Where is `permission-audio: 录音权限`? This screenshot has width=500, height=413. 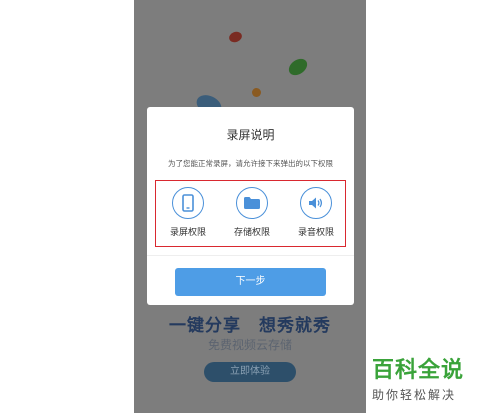 permission-audio: 录音权限 is located at coordinates (316, 212).